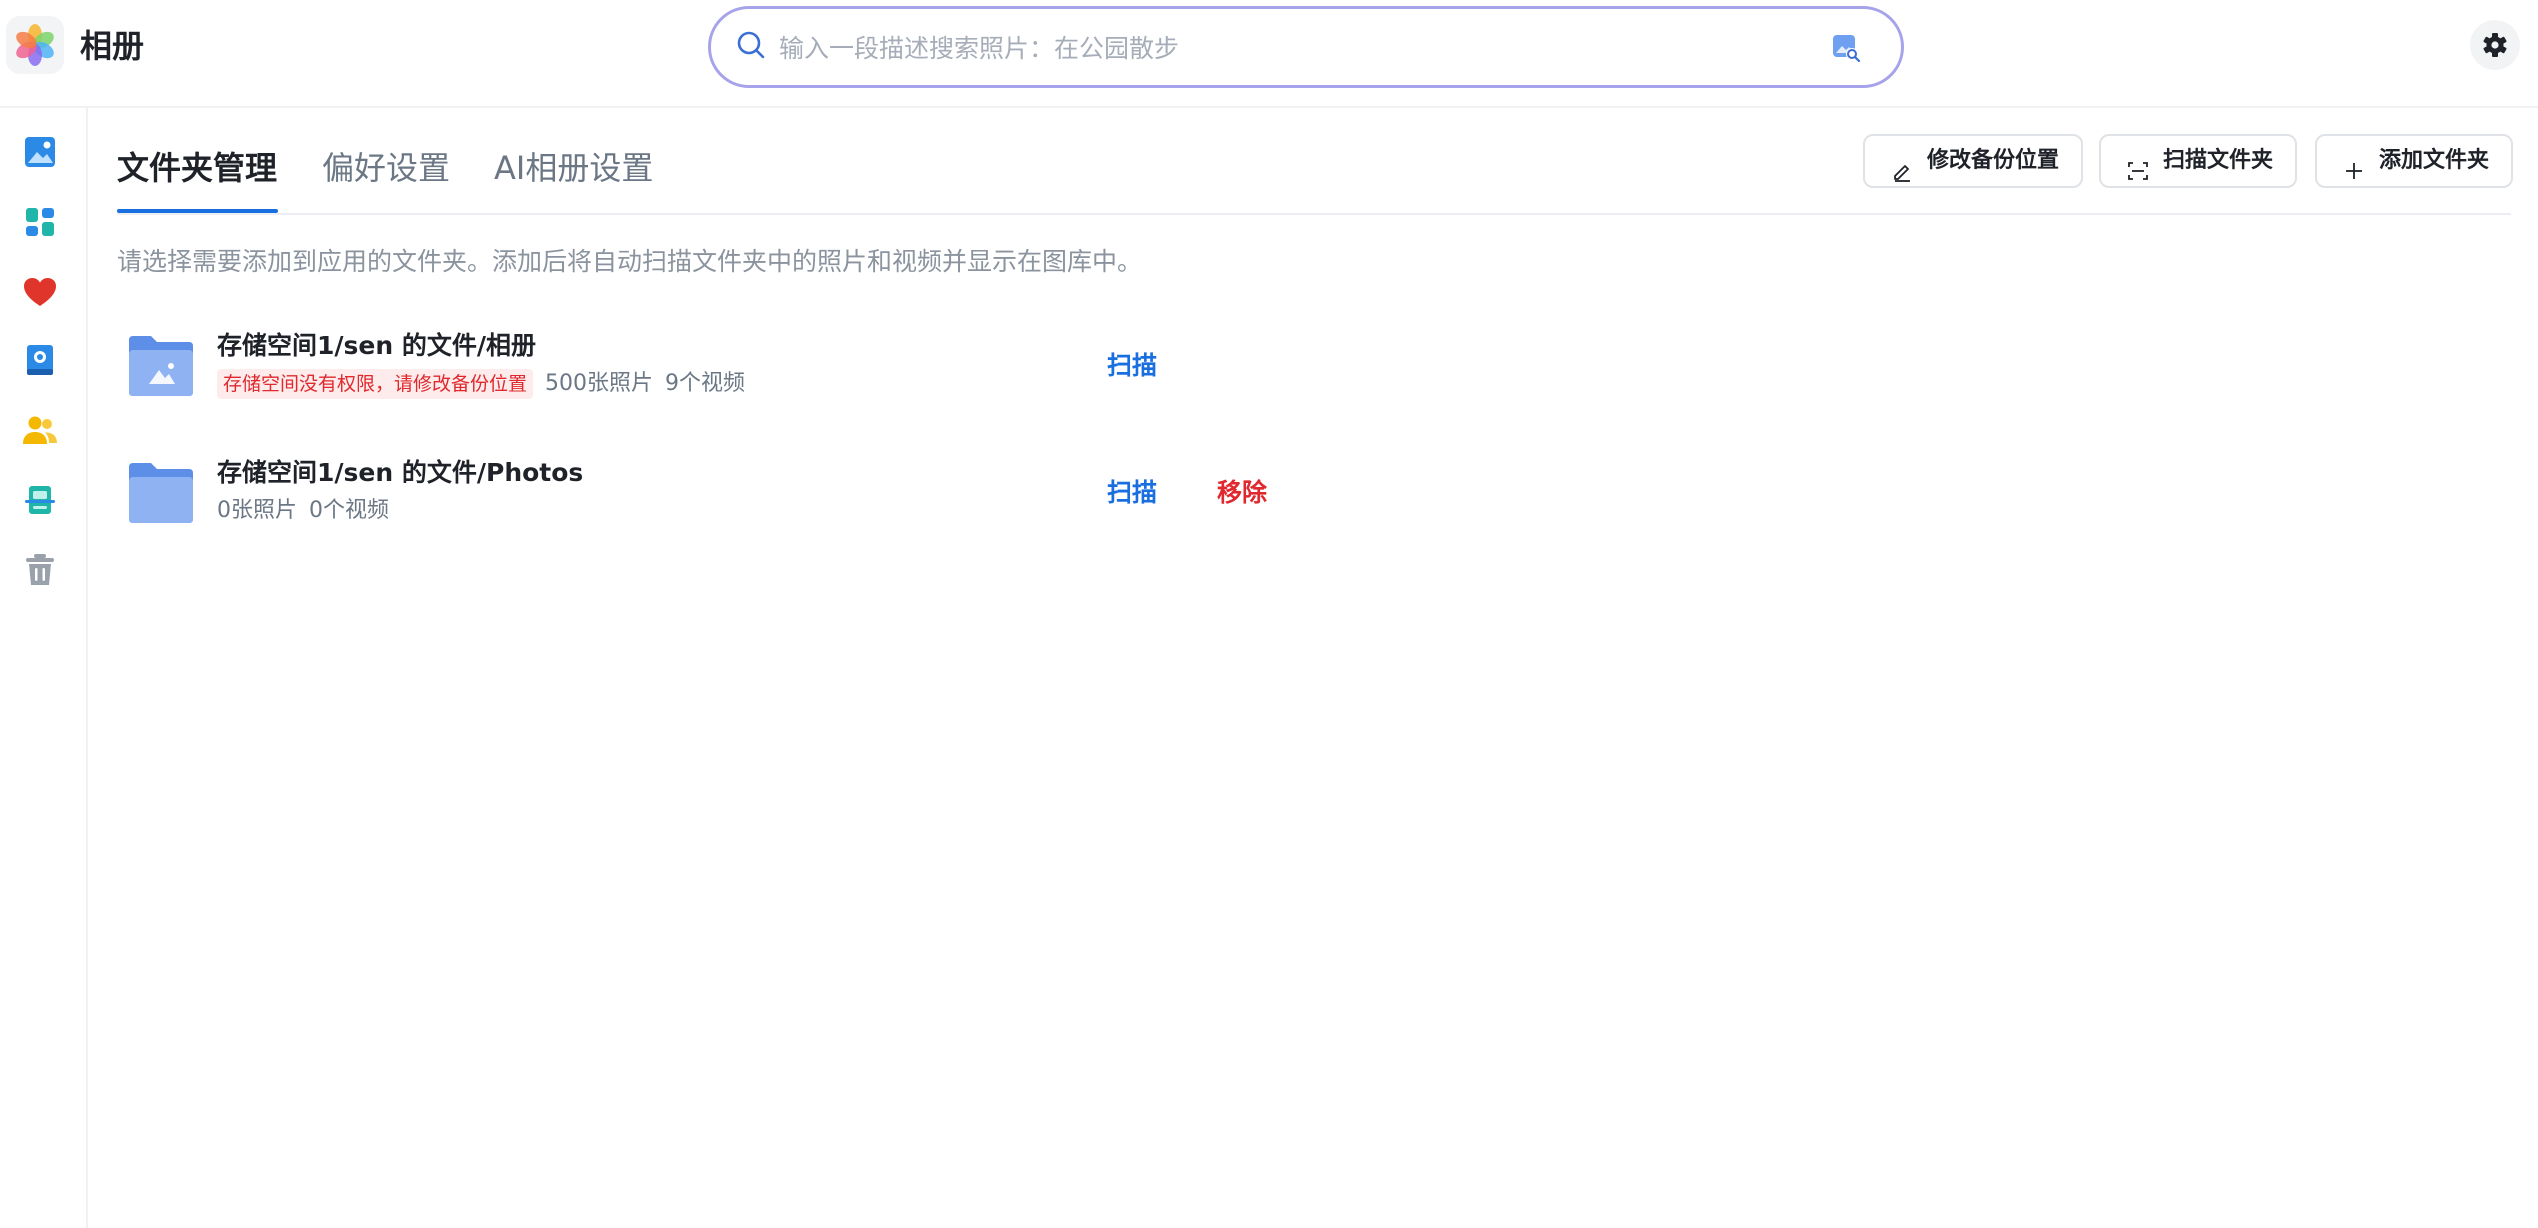 This screenshot has width=2538, height=1228. I want to click on add-folder-button: 添加文件夹, so click(2414, 161).